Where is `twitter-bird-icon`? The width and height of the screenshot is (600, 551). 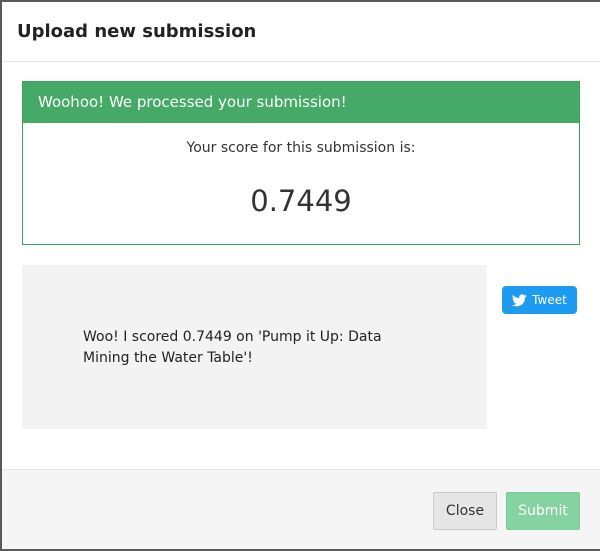
twitter-bird-icon is located at coordinates (519, 299).